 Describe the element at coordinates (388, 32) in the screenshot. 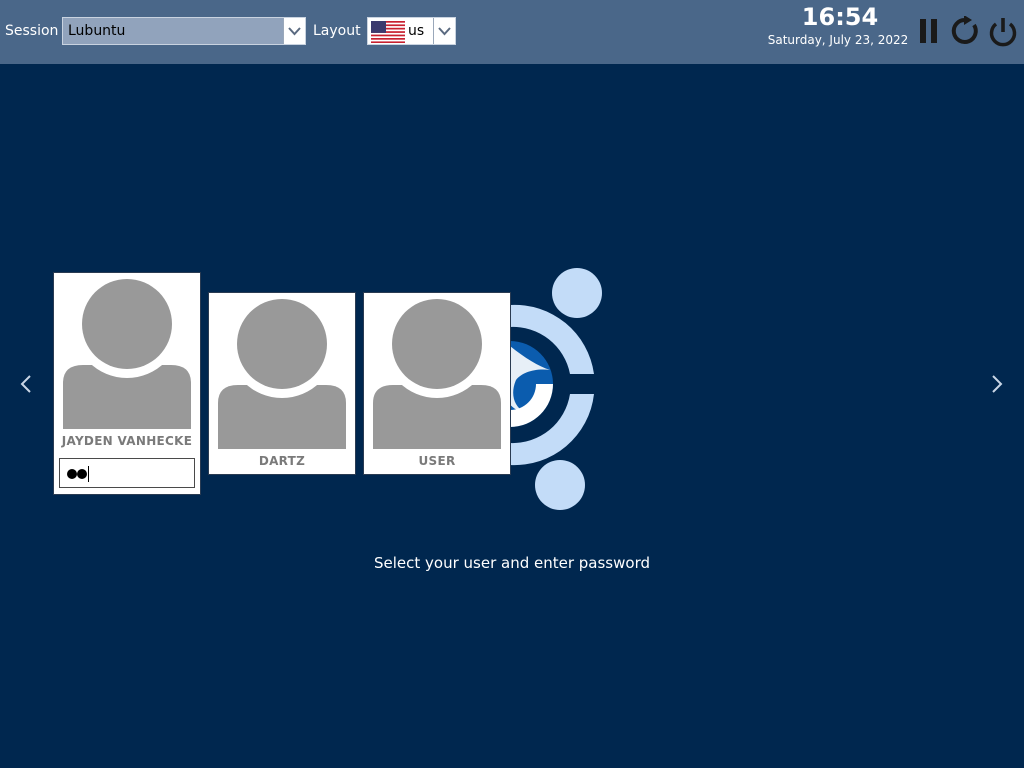

I see `us-flag-icon` at that location.